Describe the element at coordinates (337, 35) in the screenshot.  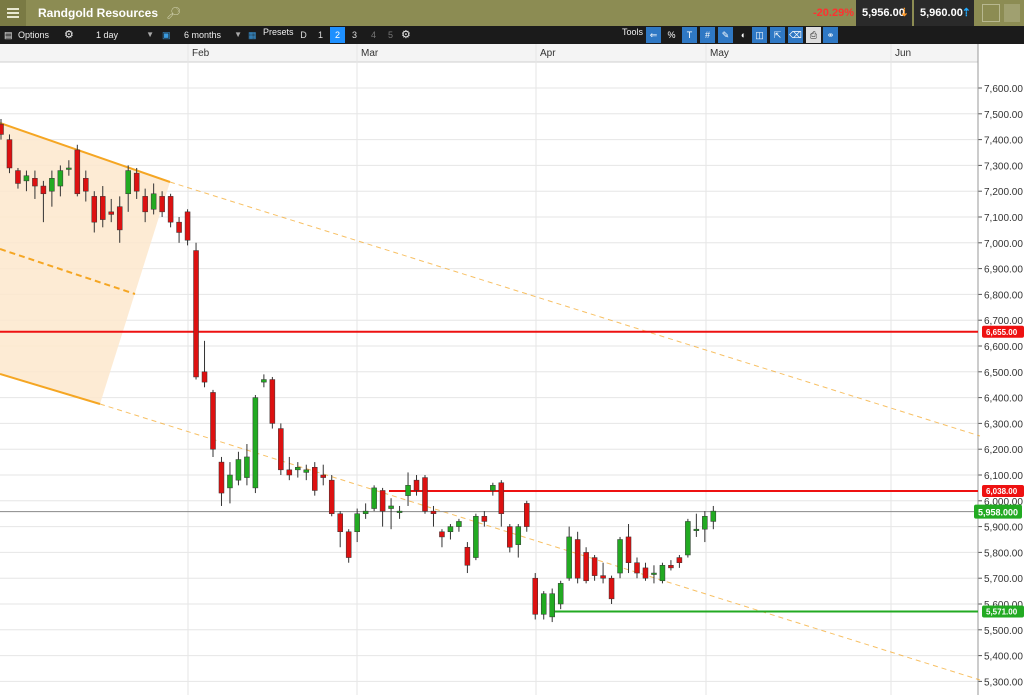
I see `preset-2-button: 2` at that location.